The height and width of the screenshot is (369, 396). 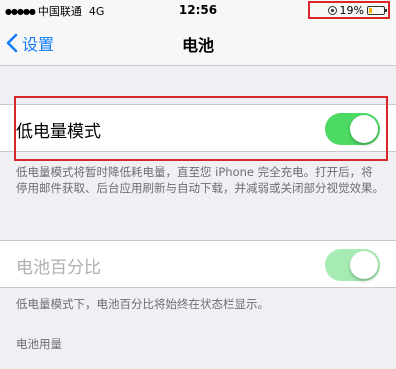 What do you see at coordinates (198, 264) in the screenshot?
I see `battery-percentage-cell: 电池百分比` at bounding box center [198, 264].